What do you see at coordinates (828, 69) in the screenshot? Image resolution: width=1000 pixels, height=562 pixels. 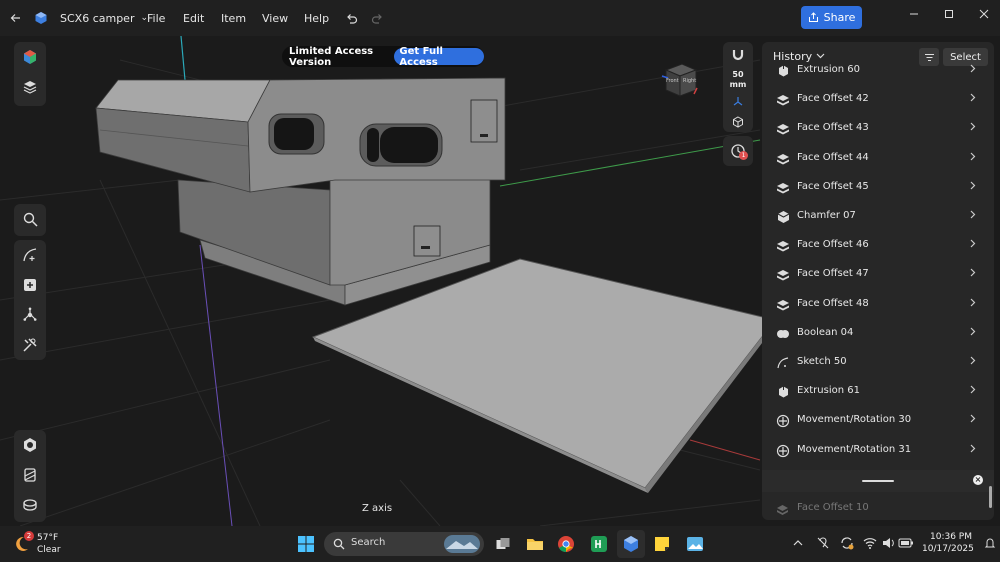 I see `history-item-label: Extrusion 60` at bounding box center [828, 69].